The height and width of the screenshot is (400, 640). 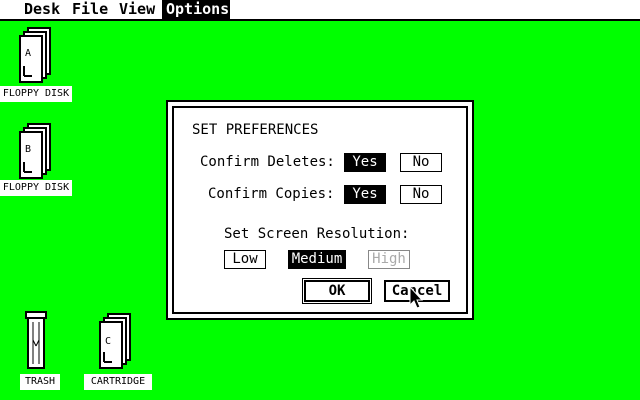 I want to click on ok-button: OK, so click(x=337, y=291).